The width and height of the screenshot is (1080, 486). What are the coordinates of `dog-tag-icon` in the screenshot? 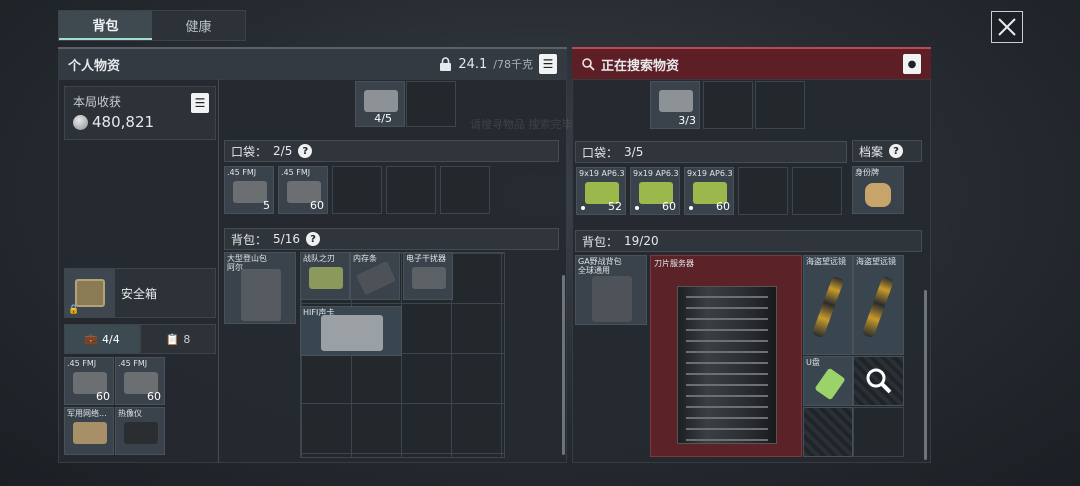 It's located at (878, 195).